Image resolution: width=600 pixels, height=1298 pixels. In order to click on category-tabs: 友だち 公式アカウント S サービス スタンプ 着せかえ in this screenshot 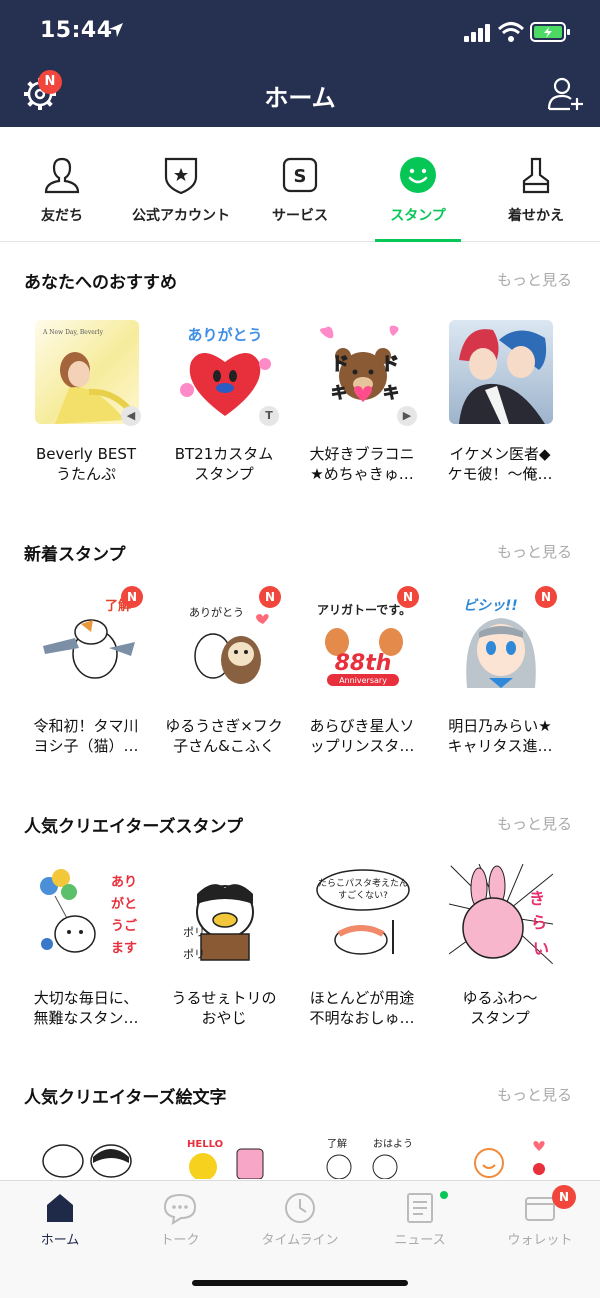, I will do `click(300, 184)`.